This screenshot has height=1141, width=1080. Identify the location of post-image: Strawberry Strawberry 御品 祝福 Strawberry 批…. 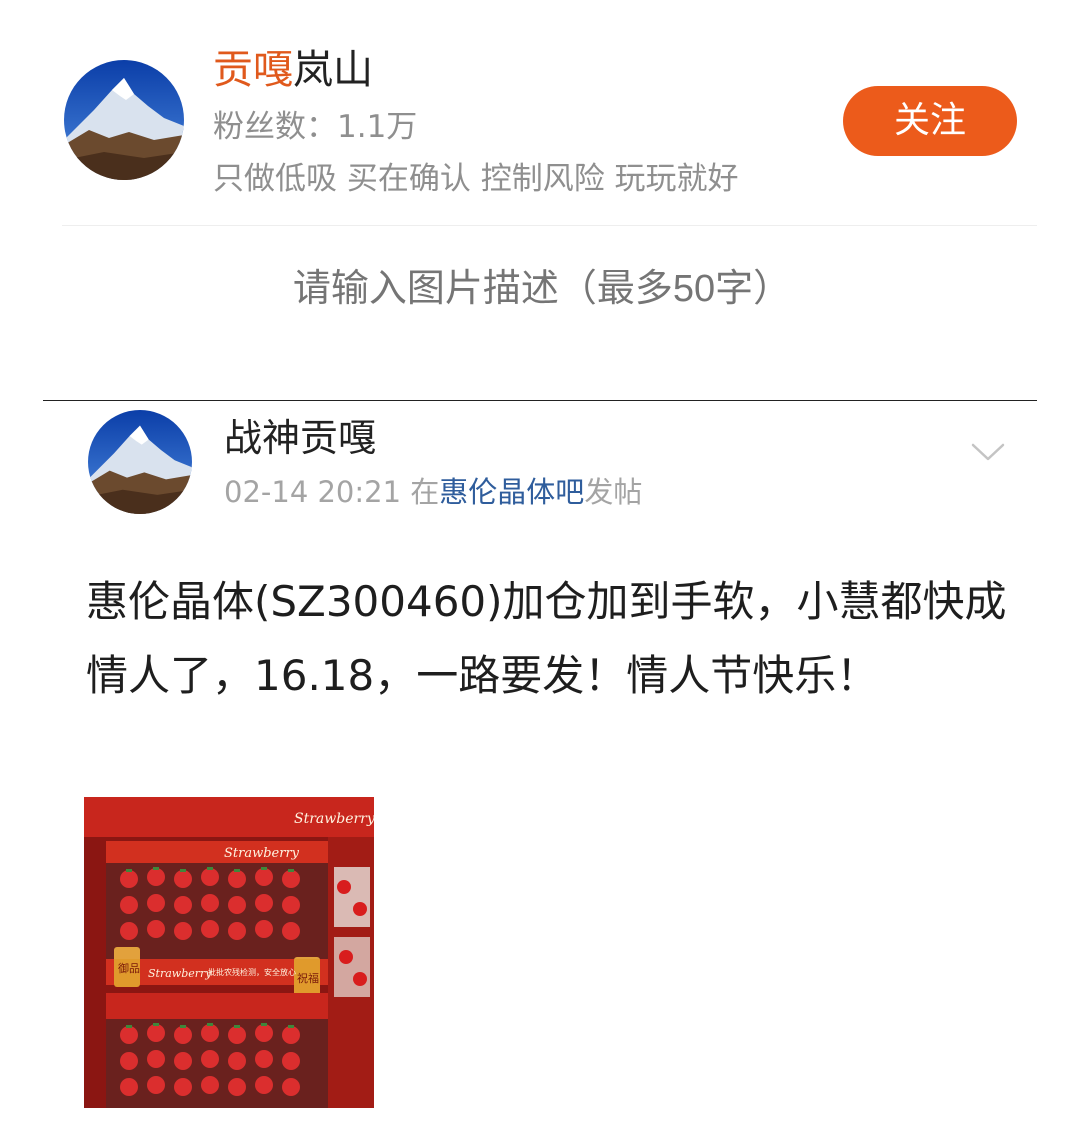
(229, 952).